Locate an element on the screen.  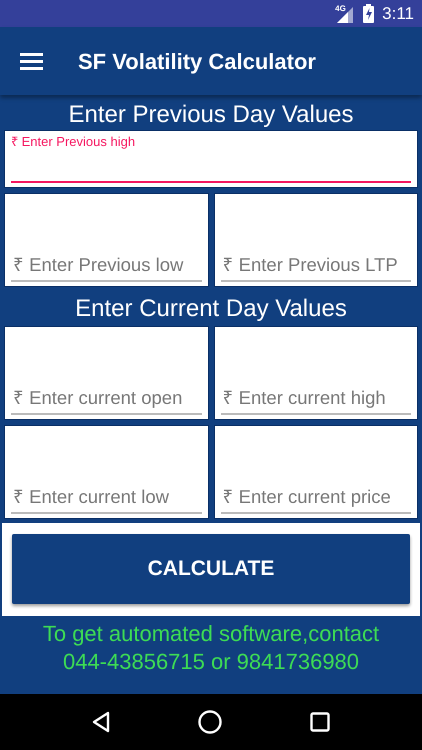
input-field: ₹ Enter current price is located at coordinates (315, 498).